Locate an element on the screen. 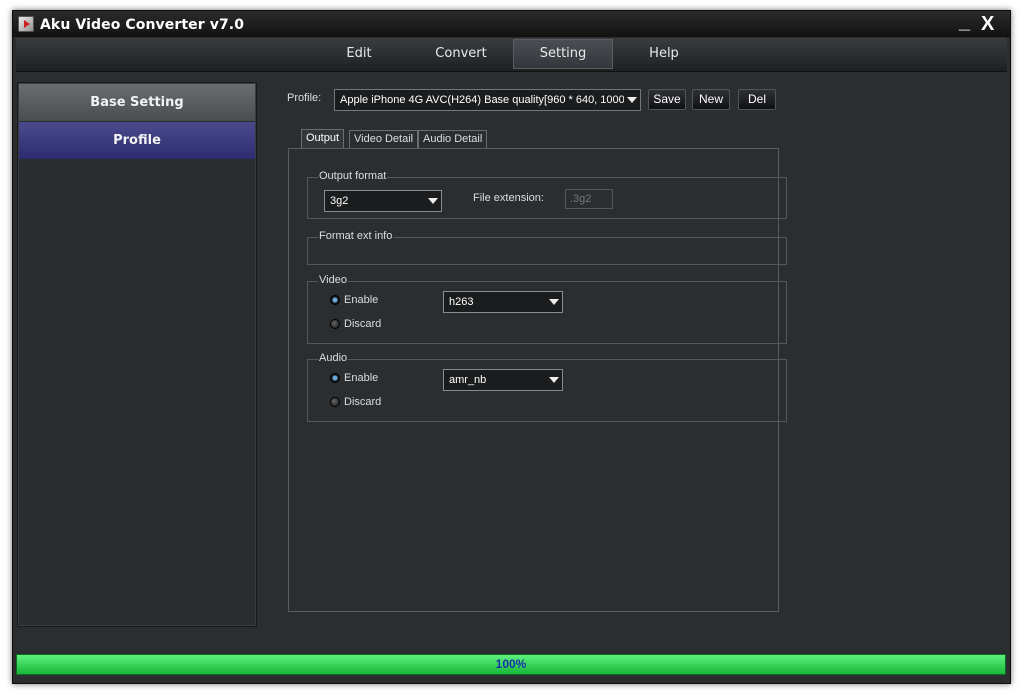 Image resolution: width=1030 pixels, height=700 pixels. window-title: Aku Video Converter v7.0 is located at coordinates (142, 25).